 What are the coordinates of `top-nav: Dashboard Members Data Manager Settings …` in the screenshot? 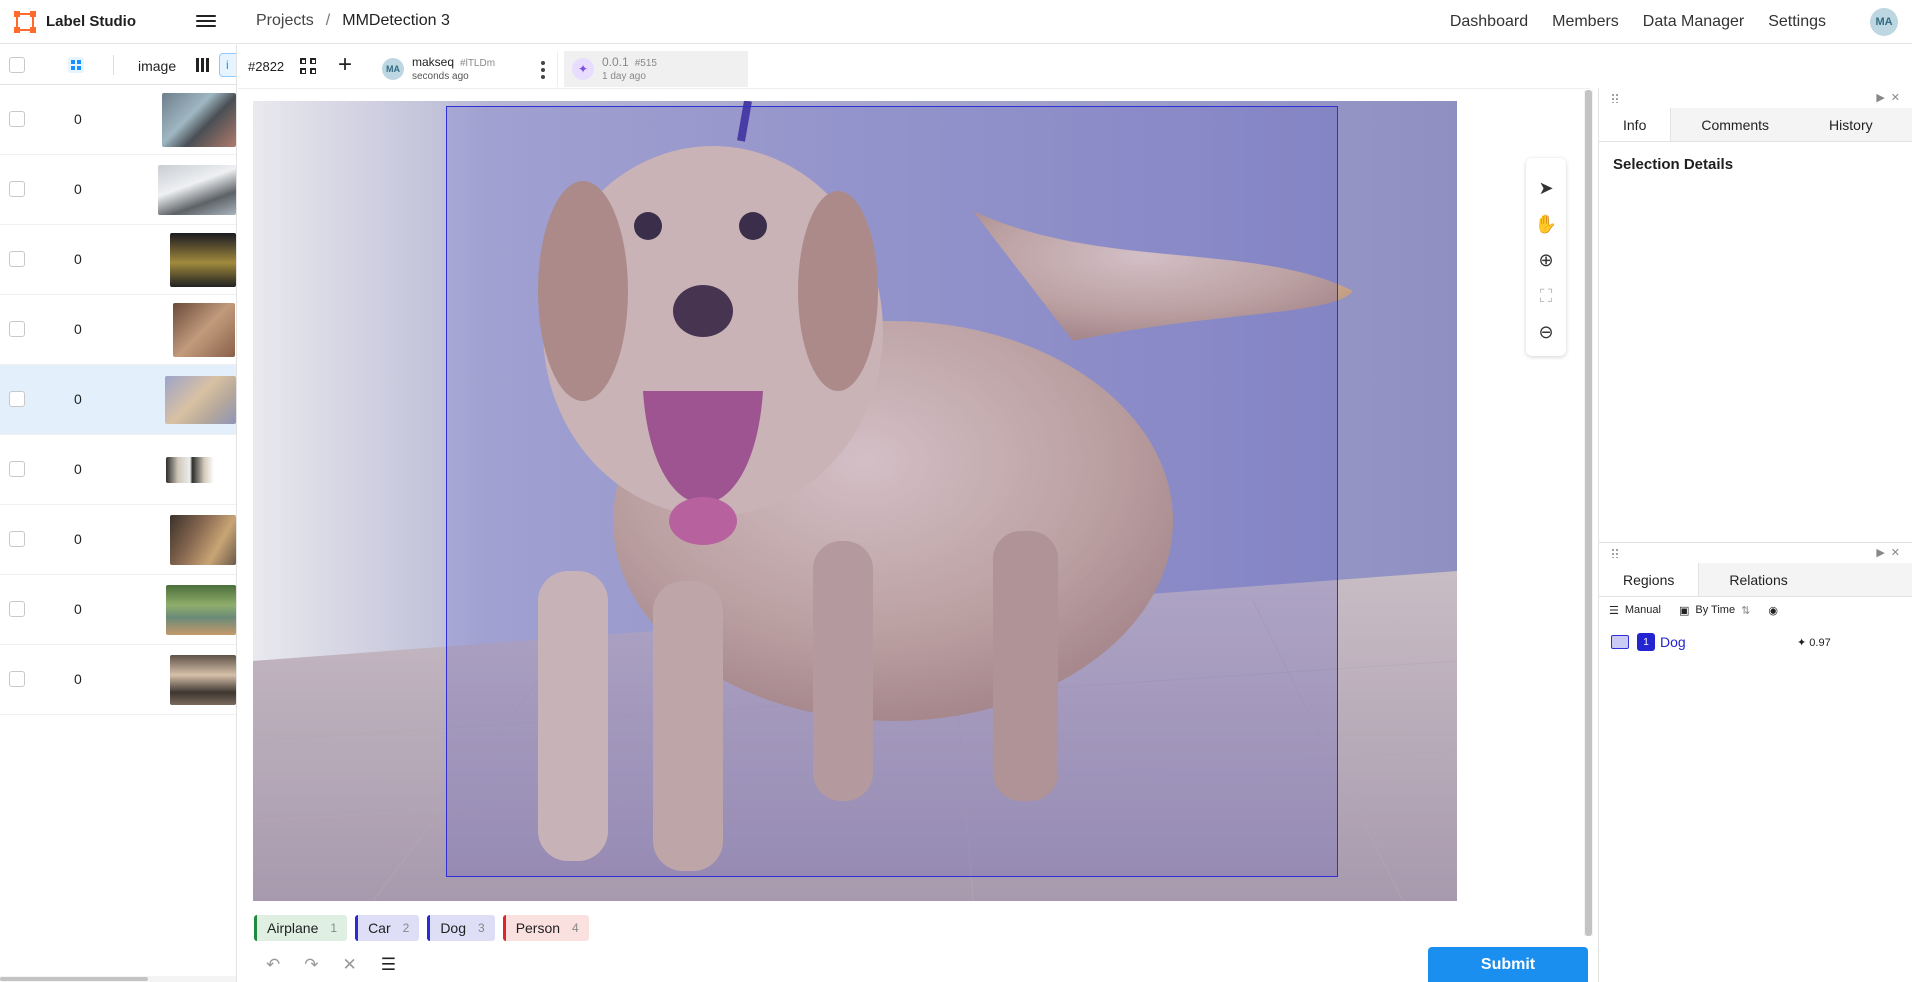 It's located at (1681, 22).